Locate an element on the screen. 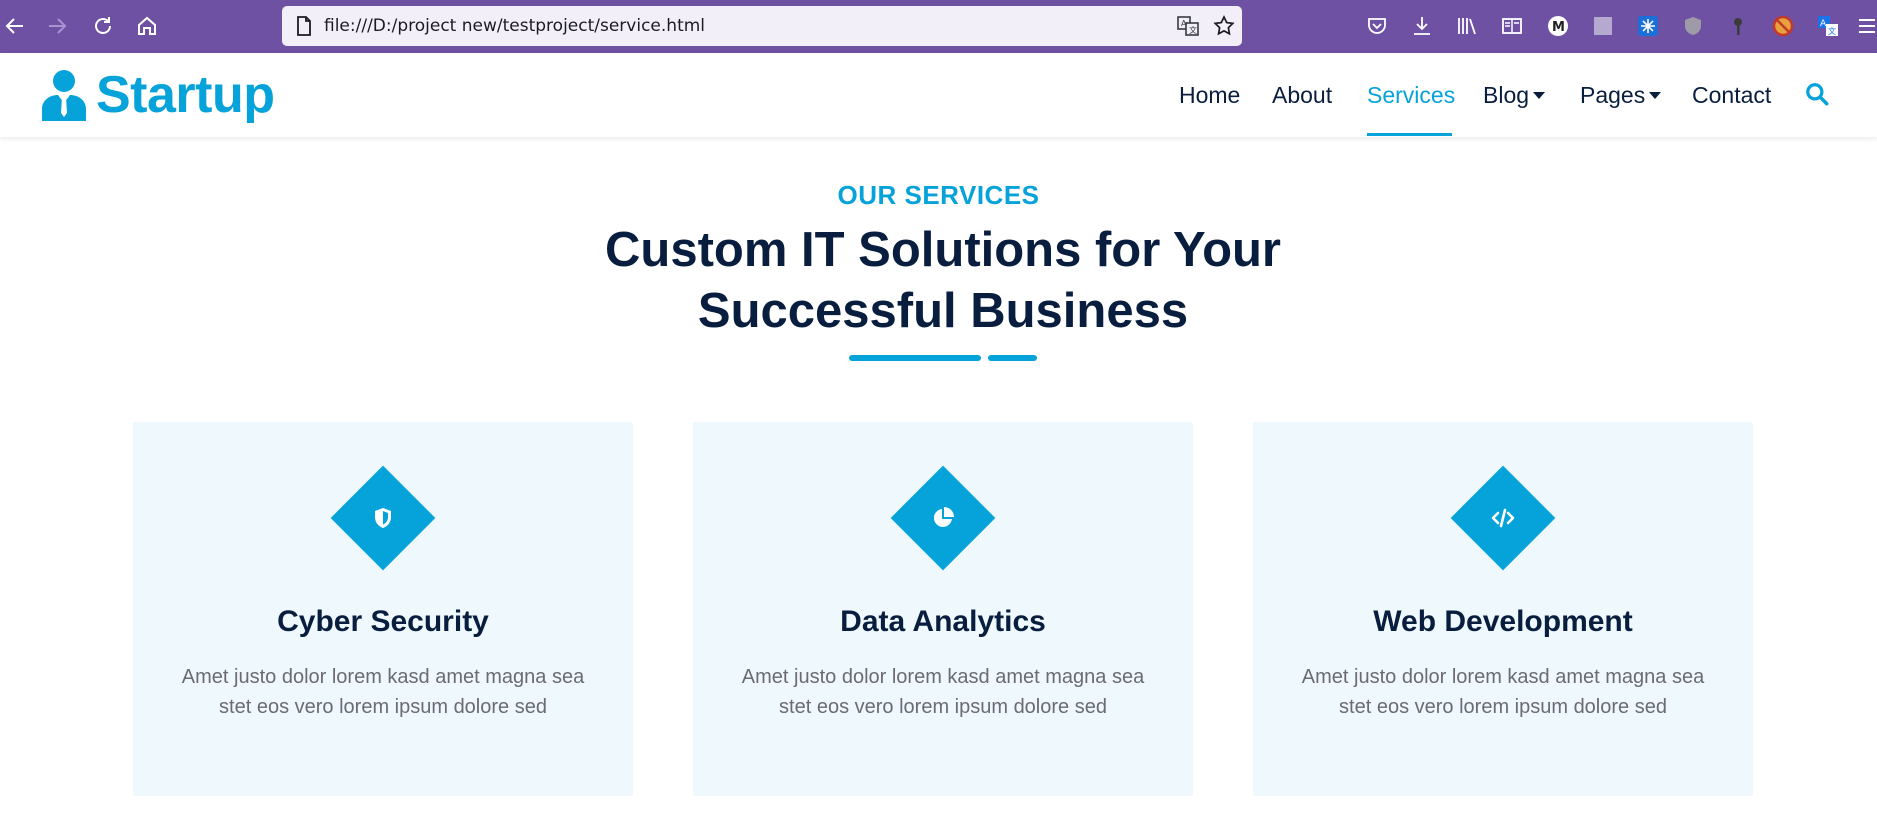 This screenshot has height=818, width=1877. extension-m-icon: M is located at coordinates (1558, 26).